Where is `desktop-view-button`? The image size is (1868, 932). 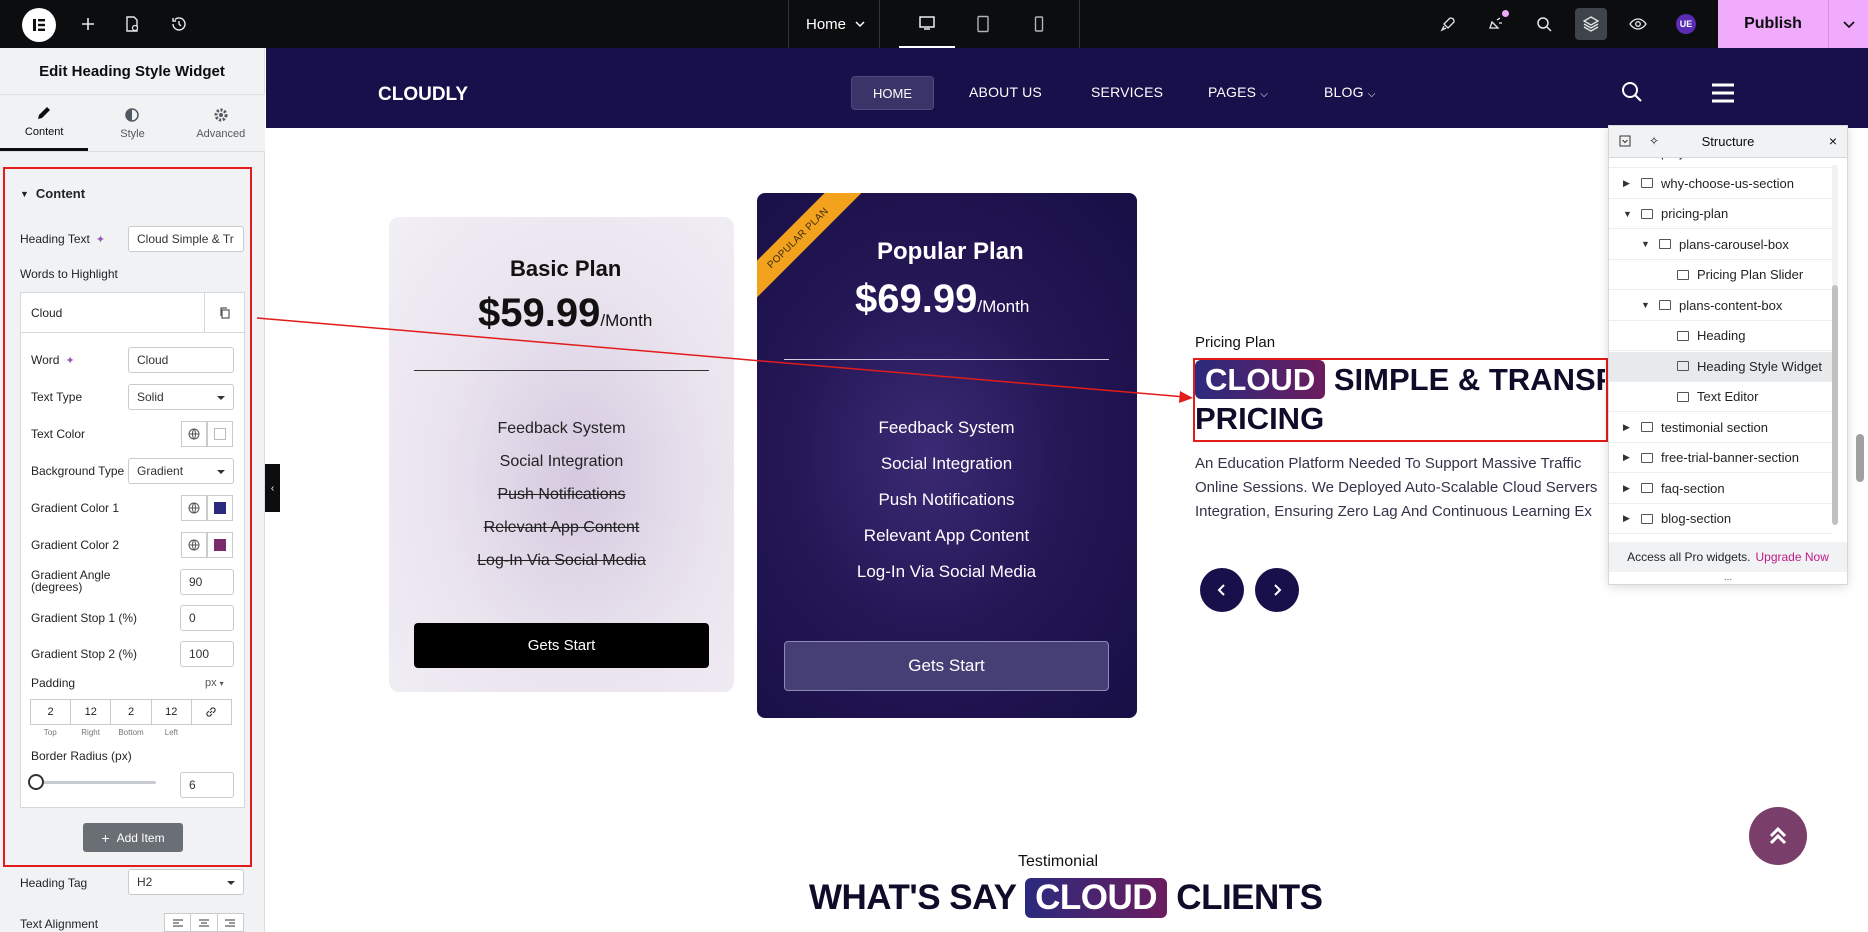
desktop-view-button is located at coordinates (927, 24).